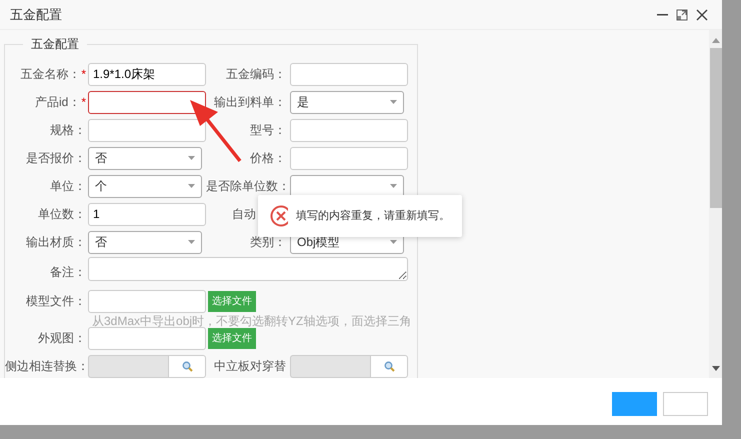 The height and width of the screenshot is (439, 741). Describe the element at coordinates (268, 130) in the screenshot. I see `field-label: 型号：` at that location.